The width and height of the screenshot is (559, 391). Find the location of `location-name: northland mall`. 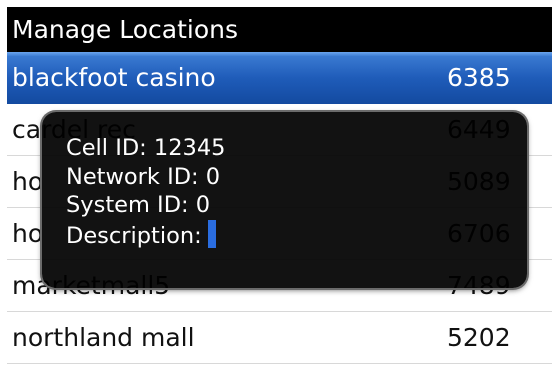

location-name: northland mall is located at coordinates (103, 337).